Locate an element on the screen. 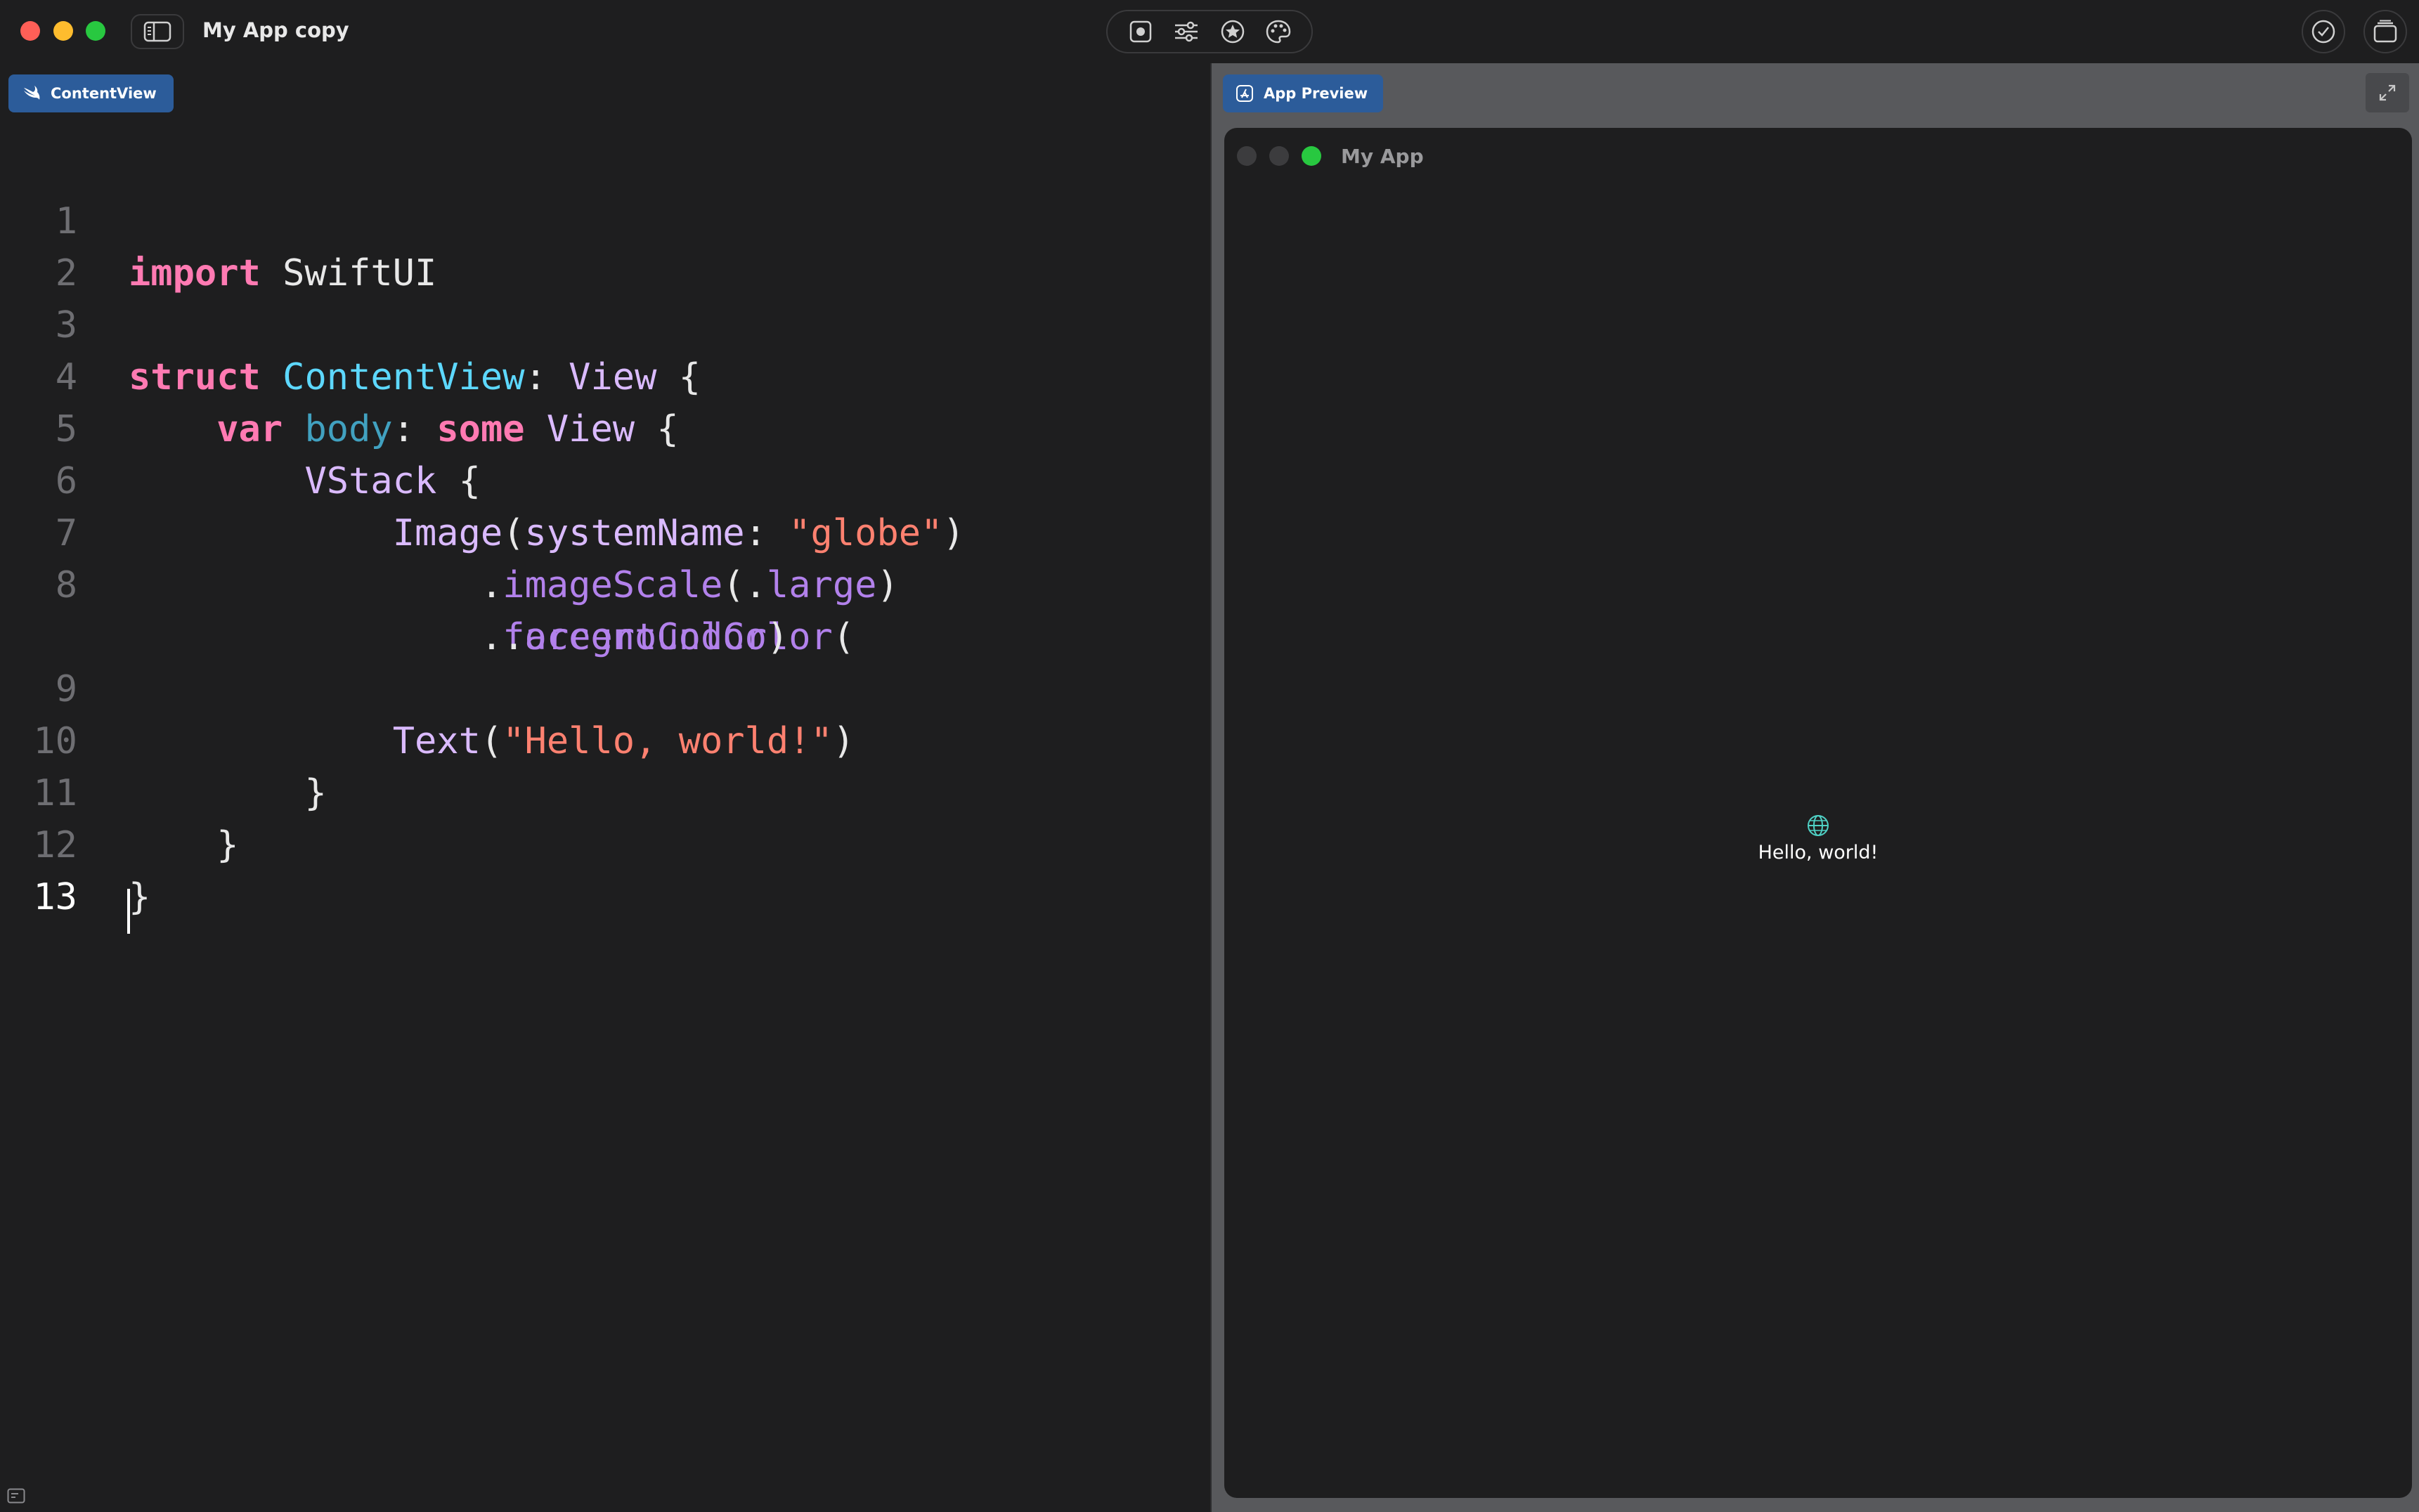 The width and height of the screenshot is (2419, 1512). line-number: 13 is located at coordinates (55, 897).